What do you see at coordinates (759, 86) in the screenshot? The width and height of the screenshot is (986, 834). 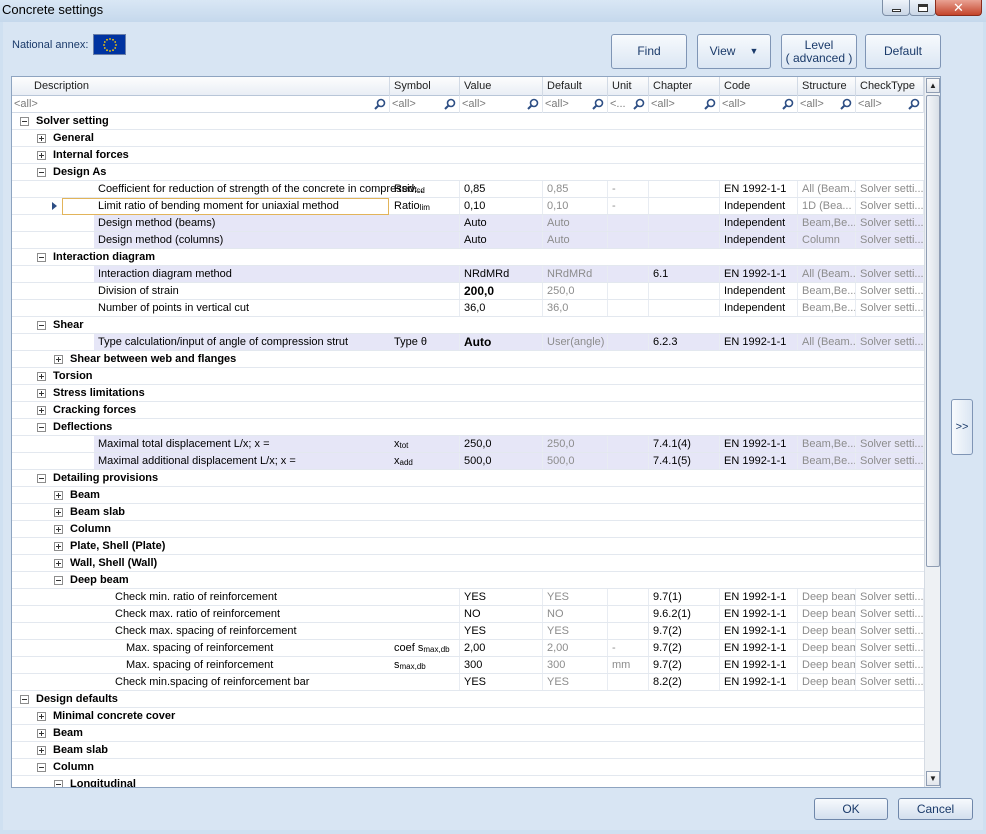 I see `column-header-code: Code` at bounding box center [759, 86].